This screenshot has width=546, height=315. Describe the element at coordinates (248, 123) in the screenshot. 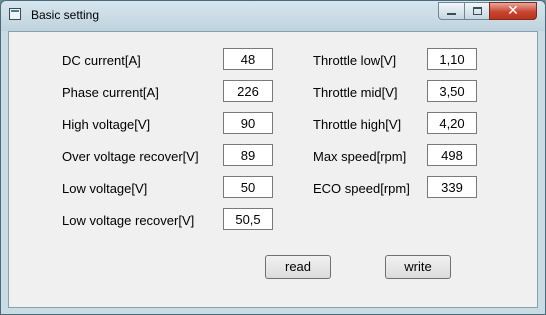

I see `high-voltage-input` at that location.